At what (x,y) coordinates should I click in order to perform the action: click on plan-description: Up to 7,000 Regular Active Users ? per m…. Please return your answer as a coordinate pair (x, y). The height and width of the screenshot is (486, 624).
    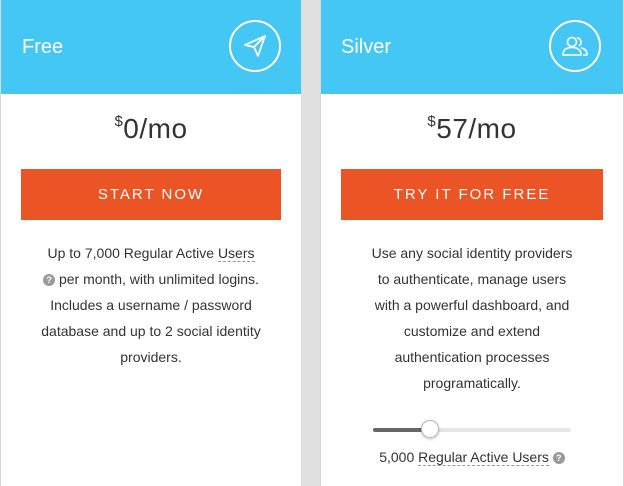
    Looking at the image, I should click on (151, 305).